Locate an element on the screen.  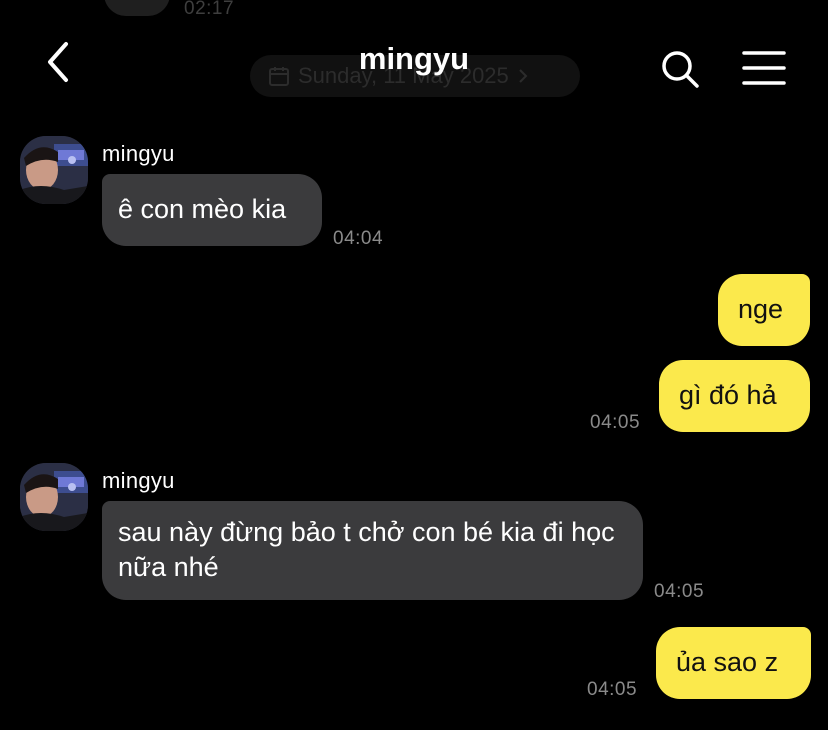
message-bubble-outgoing: ủa sao z is located at coordinates (733, 663).